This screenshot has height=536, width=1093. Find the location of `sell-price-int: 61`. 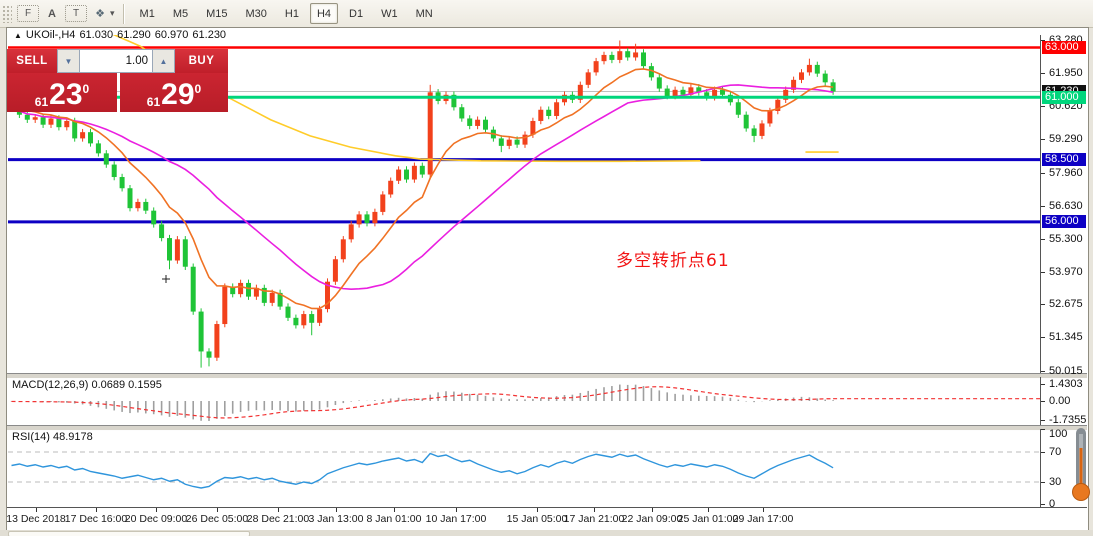

sell-price-int: 61 is located at coordinates (41, 102).